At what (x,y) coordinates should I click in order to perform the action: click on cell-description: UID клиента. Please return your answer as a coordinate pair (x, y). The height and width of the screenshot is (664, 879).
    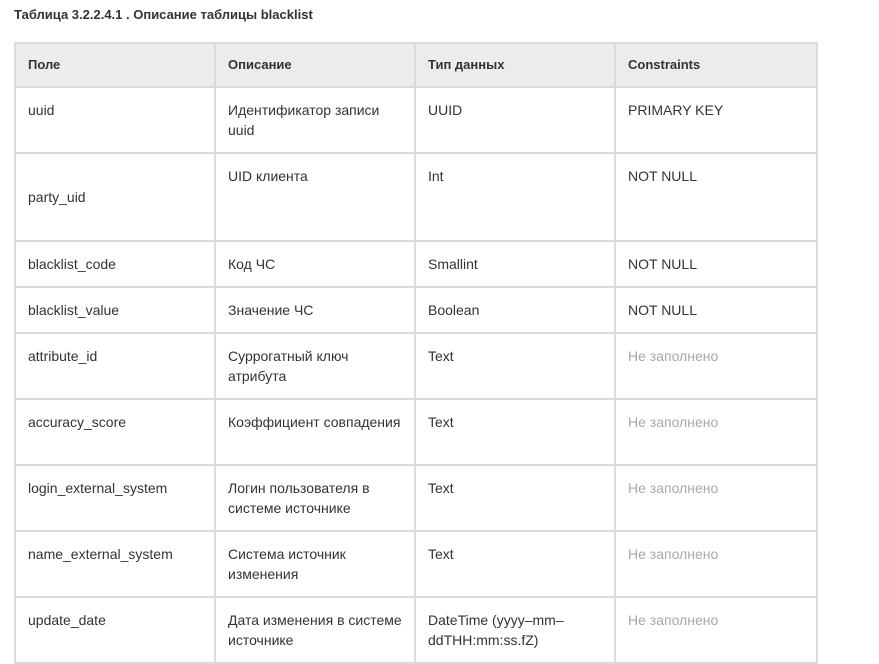
    Looking at the image, I should click on (315, 197).